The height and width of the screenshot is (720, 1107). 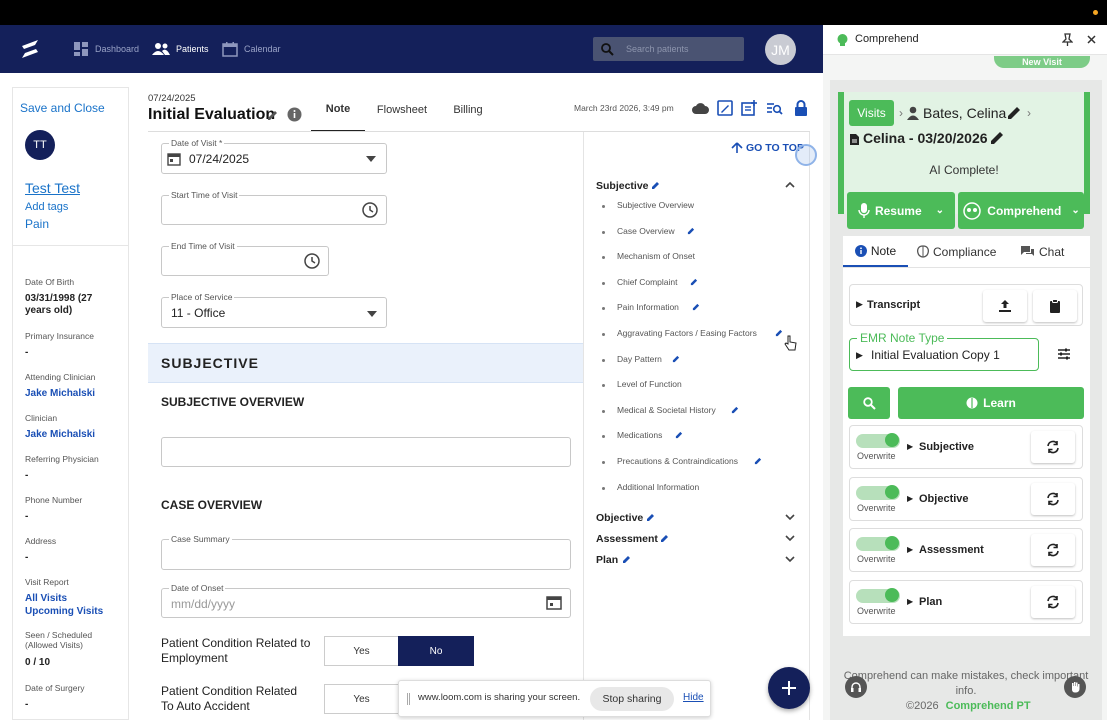 What do you see at coordinates (180, 49) in the screenshot?
I see `nav-patients: Patients` at bounding box center [180, 49].